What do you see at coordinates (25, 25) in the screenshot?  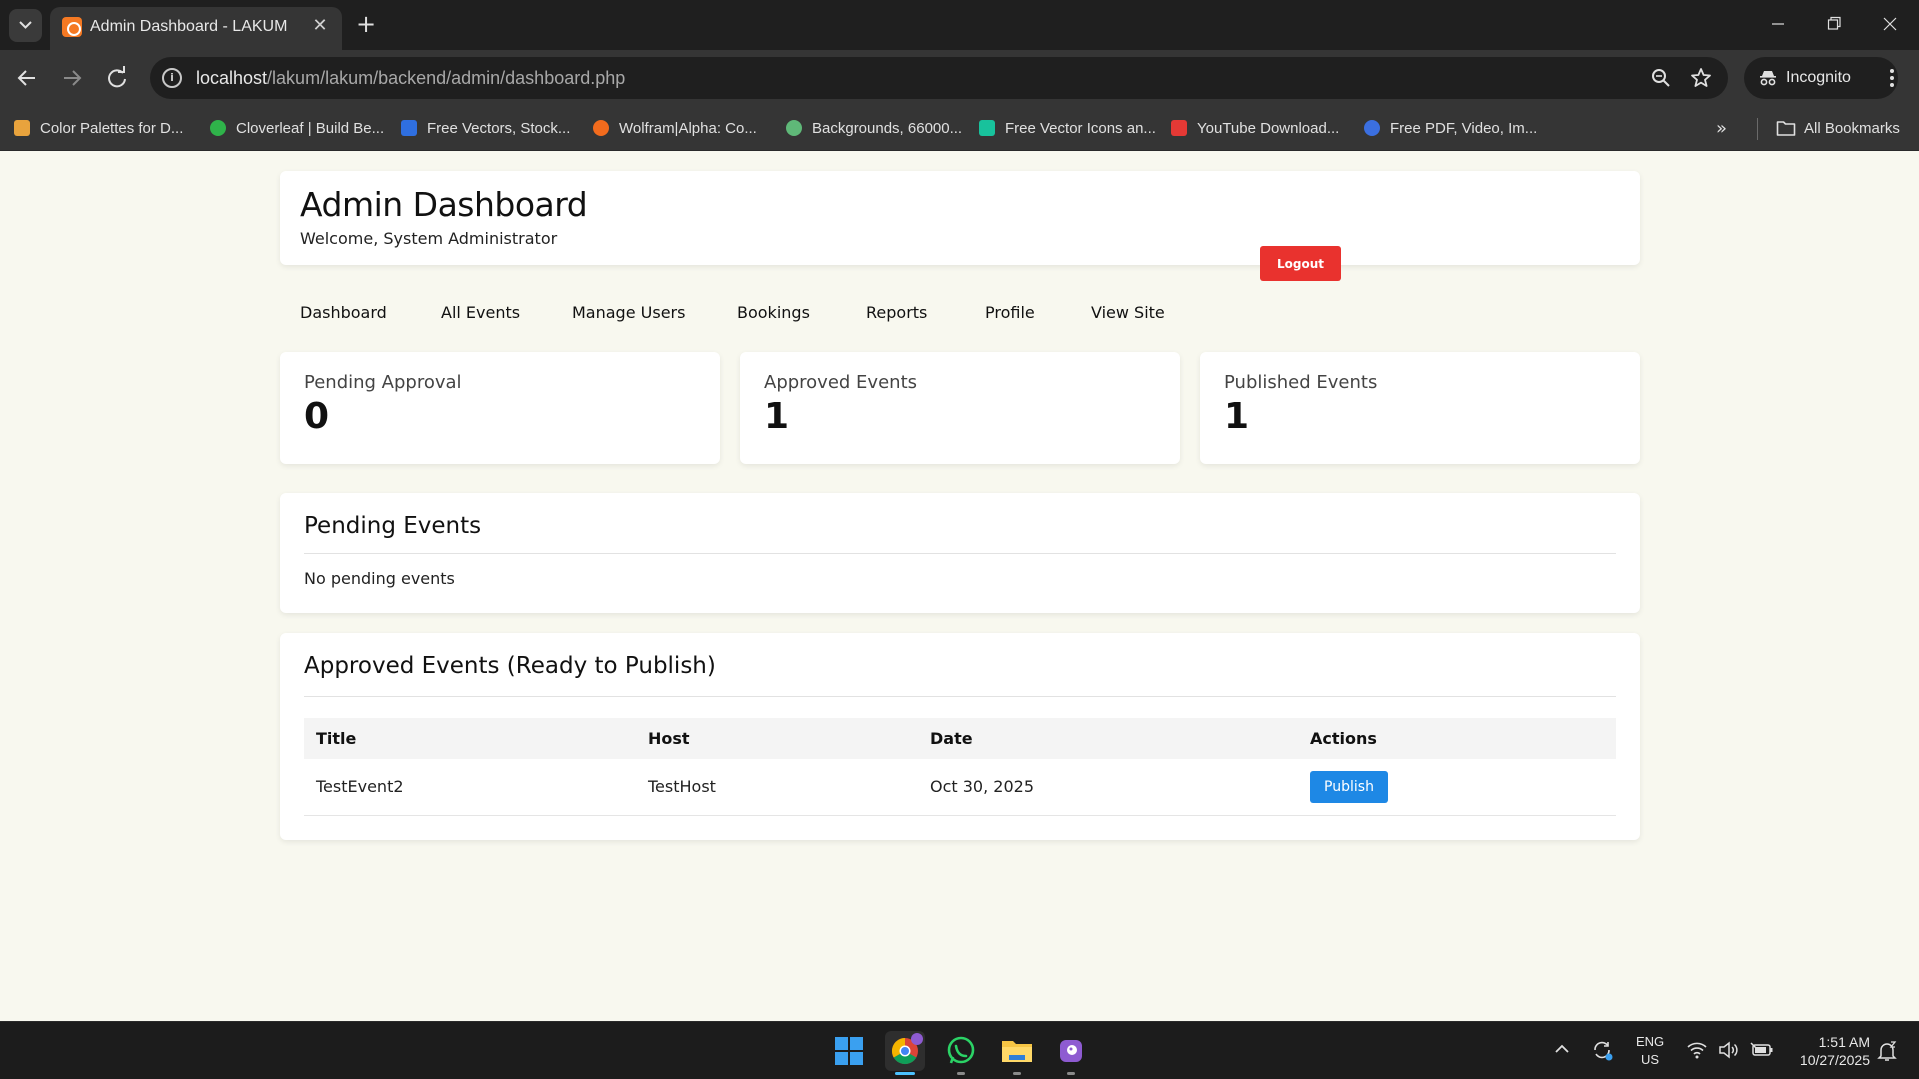 I see `tab-search-button` at bounding box center [25, 25].